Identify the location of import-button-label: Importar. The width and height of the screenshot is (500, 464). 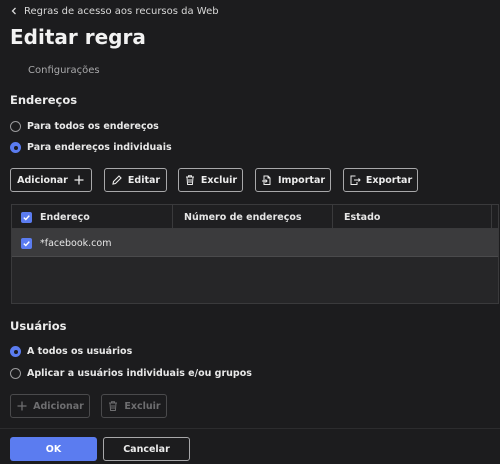
(301, 180).